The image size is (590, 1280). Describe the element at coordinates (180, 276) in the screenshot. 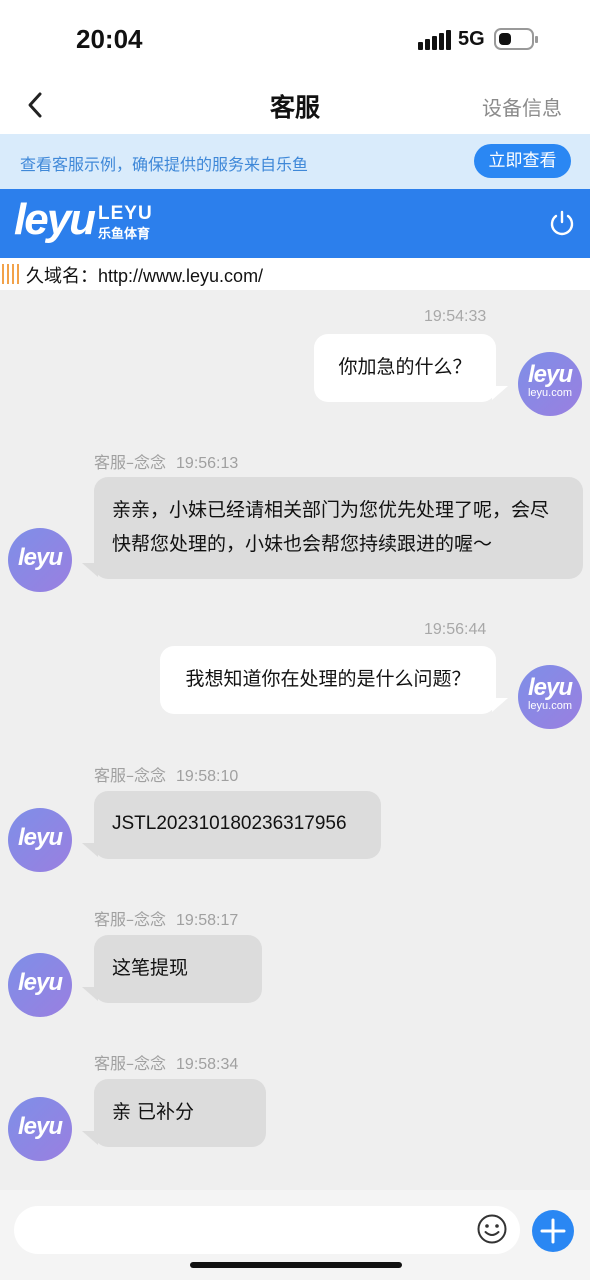

I see `domain-url: http://www.leyu.com/` at that location.